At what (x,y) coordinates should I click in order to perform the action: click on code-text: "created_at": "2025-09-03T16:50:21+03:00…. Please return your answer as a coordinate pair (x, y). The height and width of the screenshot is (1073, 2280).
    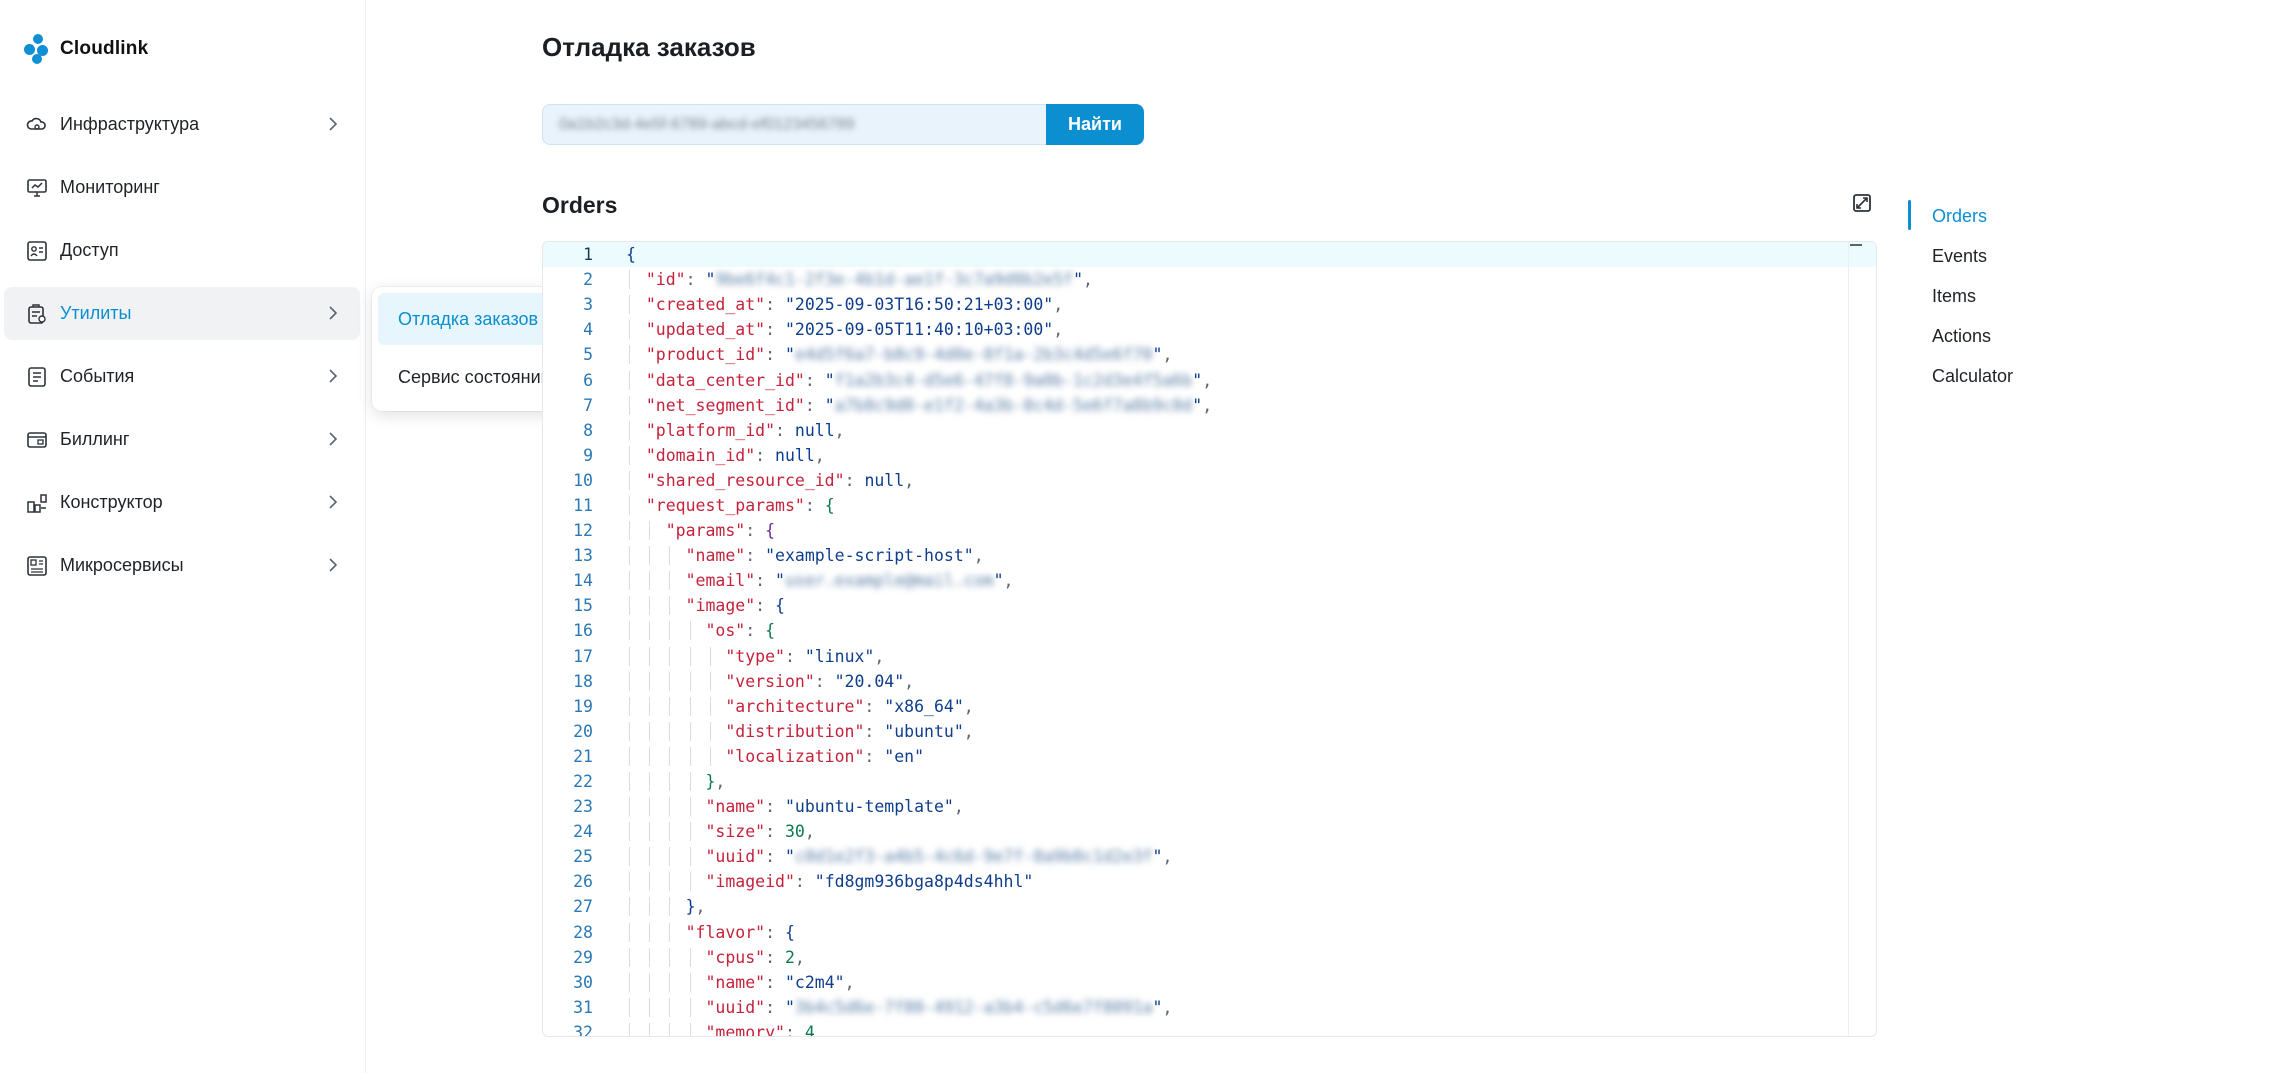
    Looking at the image, I should click on (1234, 305).